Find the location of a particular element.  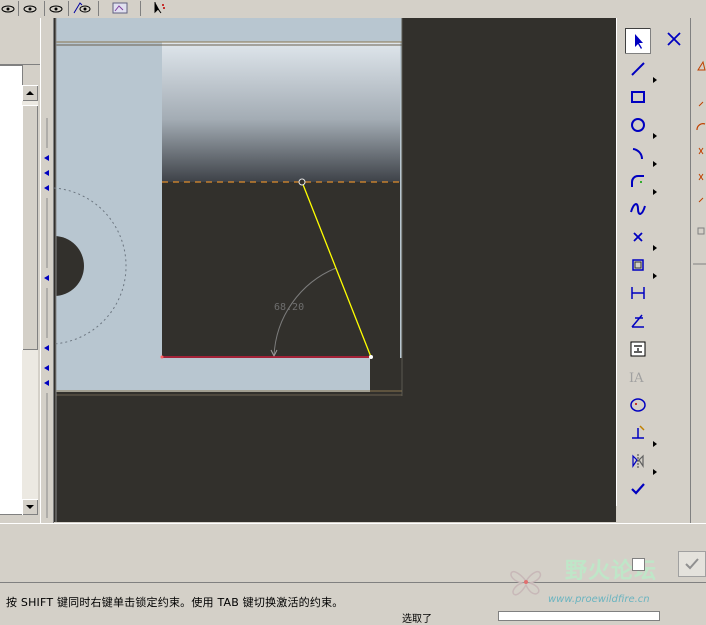

horizontal-separator is located at coordinates (353, 536).